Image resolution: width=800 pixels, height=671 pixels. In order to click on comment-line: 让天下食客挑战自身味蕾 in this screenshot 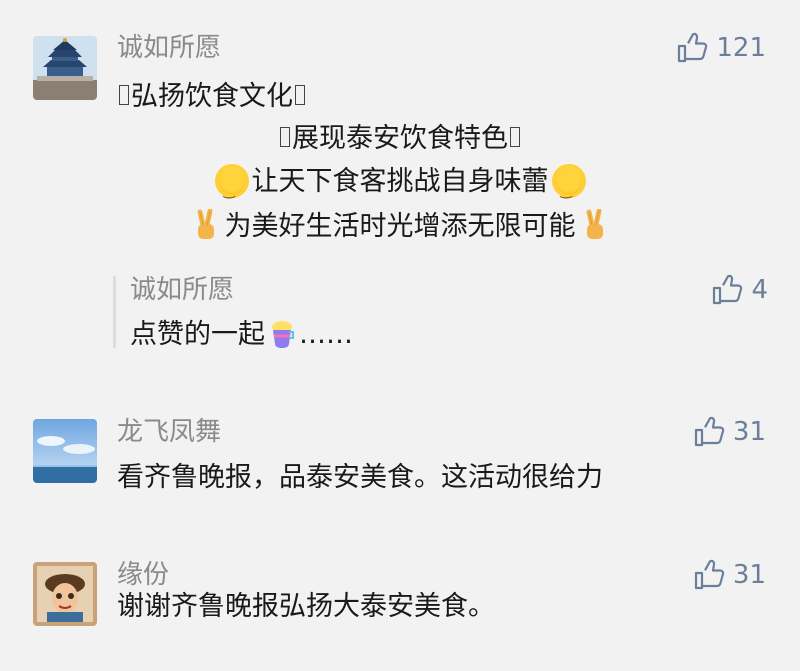, I will do `click(400, 186)`.